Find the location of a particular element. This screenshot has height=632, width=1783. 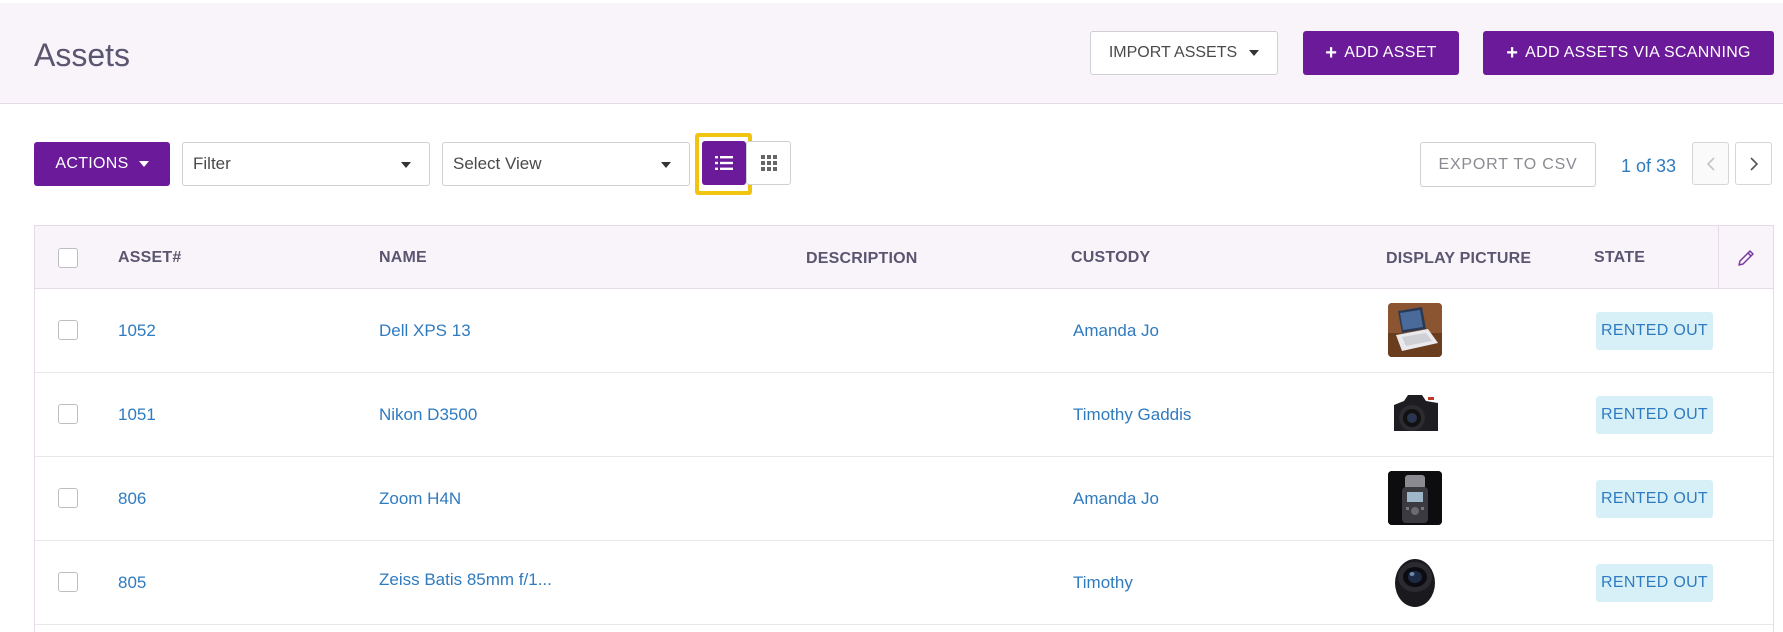

chevron-left-icon is located at coordinates (1710, 163).